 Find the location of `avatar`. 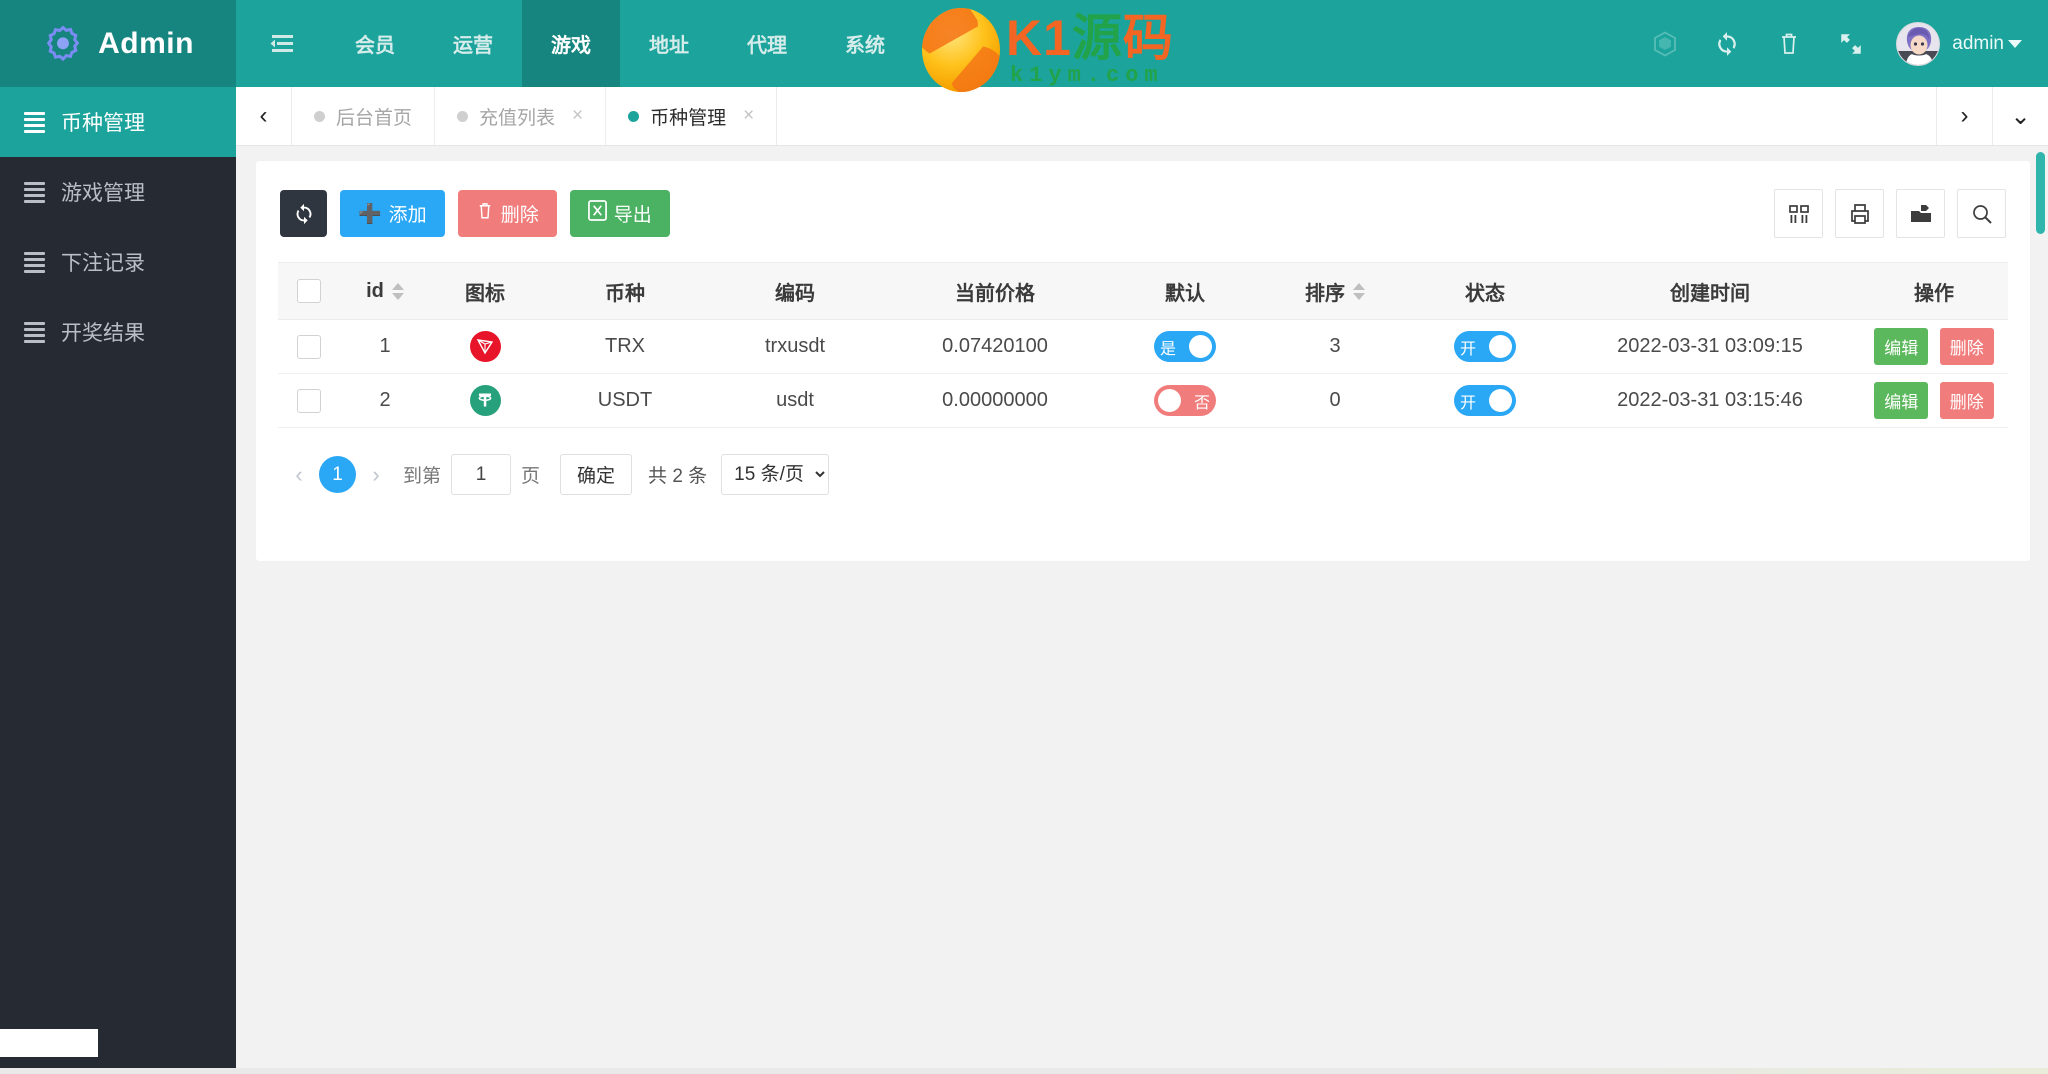

avatar is located at coordinates (1918, 43).